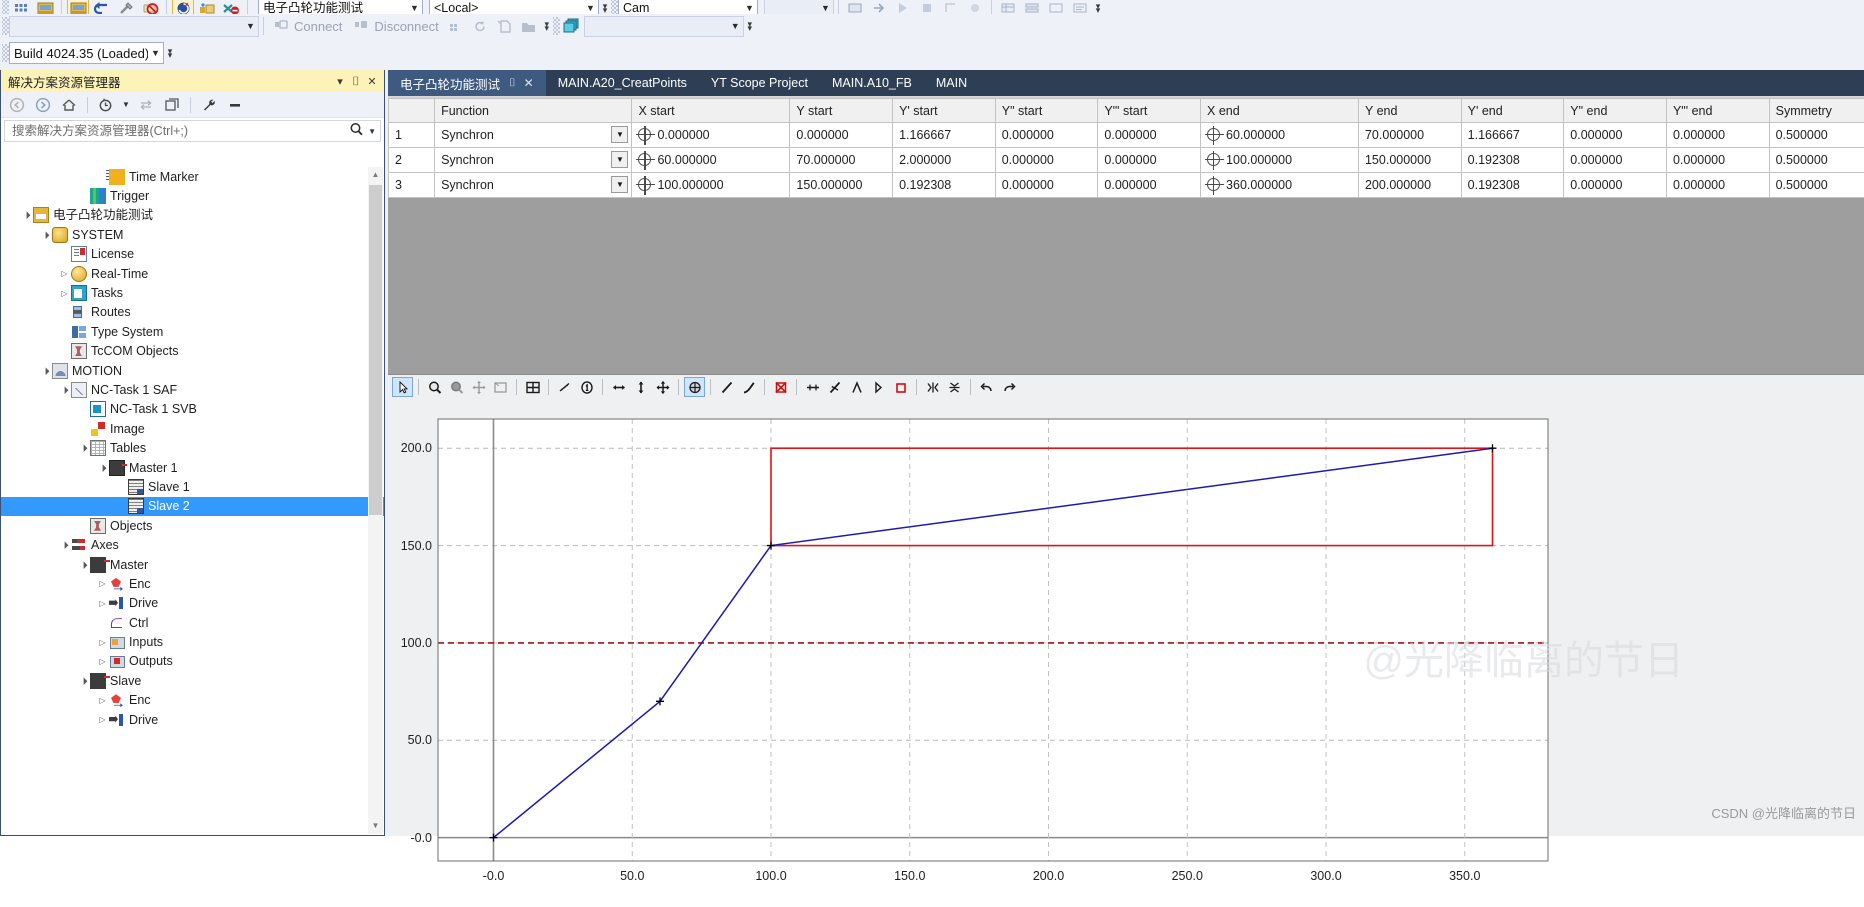 The width and height of the screenshot is (1864, 907). What do you see at coordinates (1816, 111) in the screenshot?
I see `column-header-12: Symmetry` at bounding box center [1816, 111].